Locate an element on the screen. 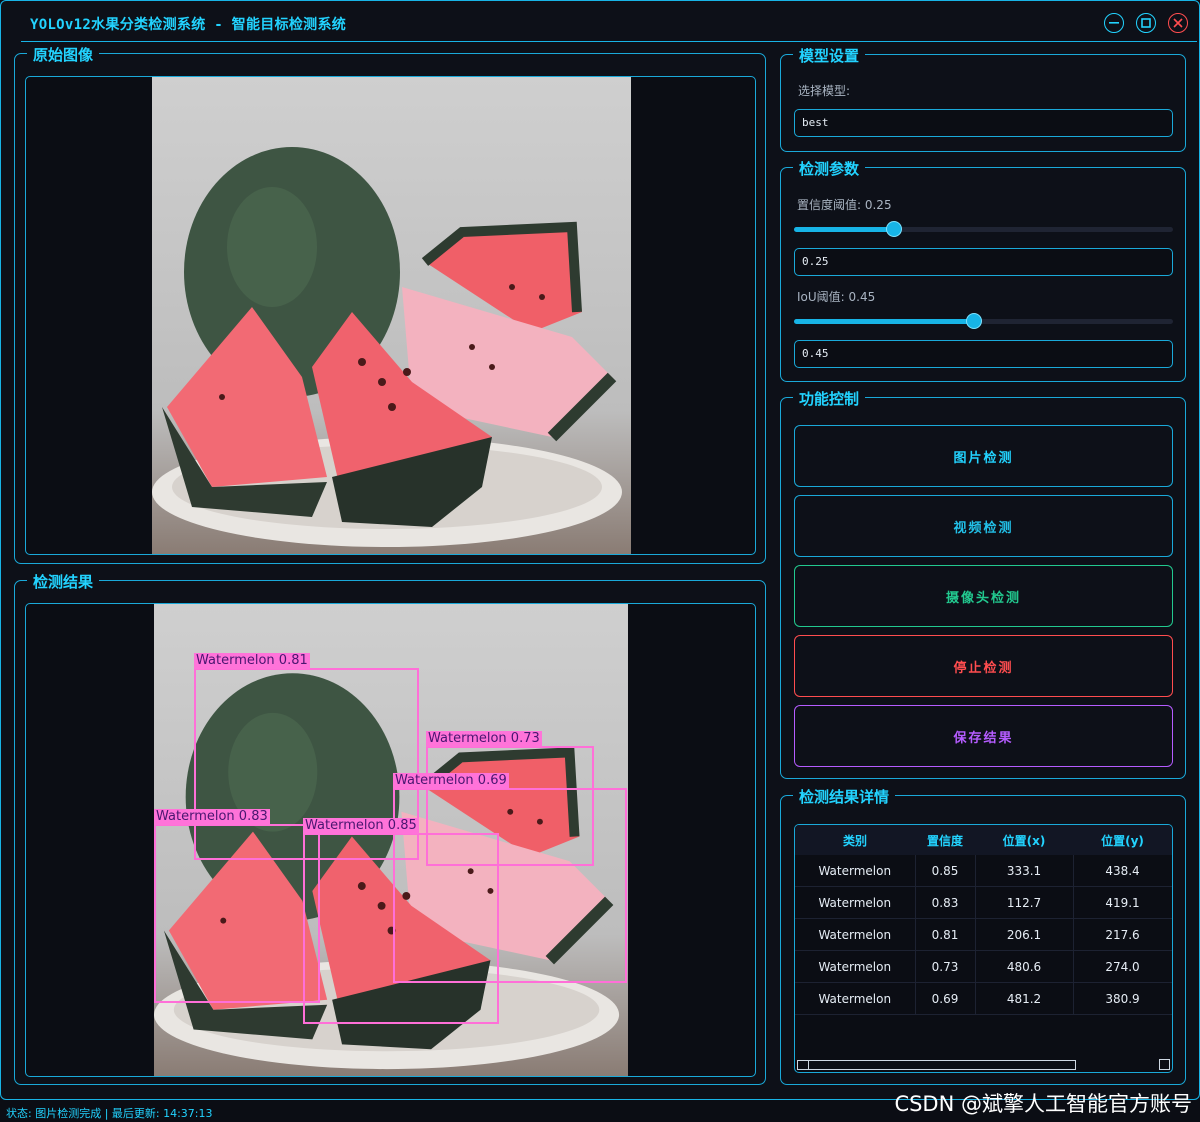 The image size is (1200, 1122). column-header-y: 位置(y) is located at coordinates (1122, 840).